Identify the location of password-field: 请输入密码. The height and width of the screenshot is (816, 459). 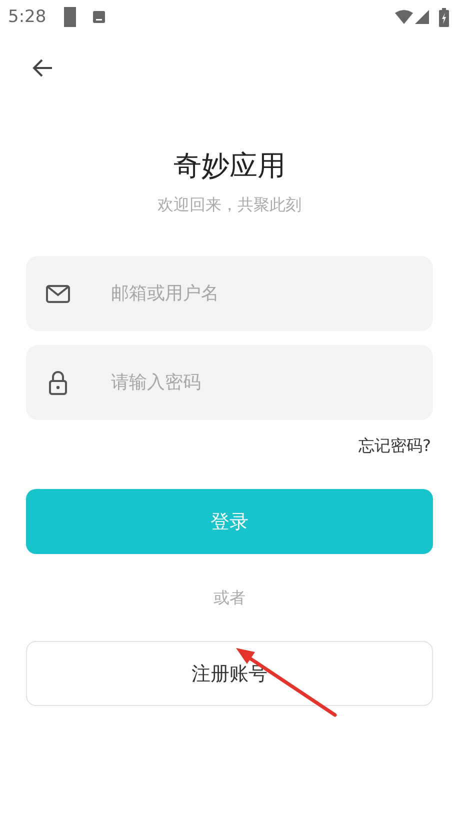
(229, 382).